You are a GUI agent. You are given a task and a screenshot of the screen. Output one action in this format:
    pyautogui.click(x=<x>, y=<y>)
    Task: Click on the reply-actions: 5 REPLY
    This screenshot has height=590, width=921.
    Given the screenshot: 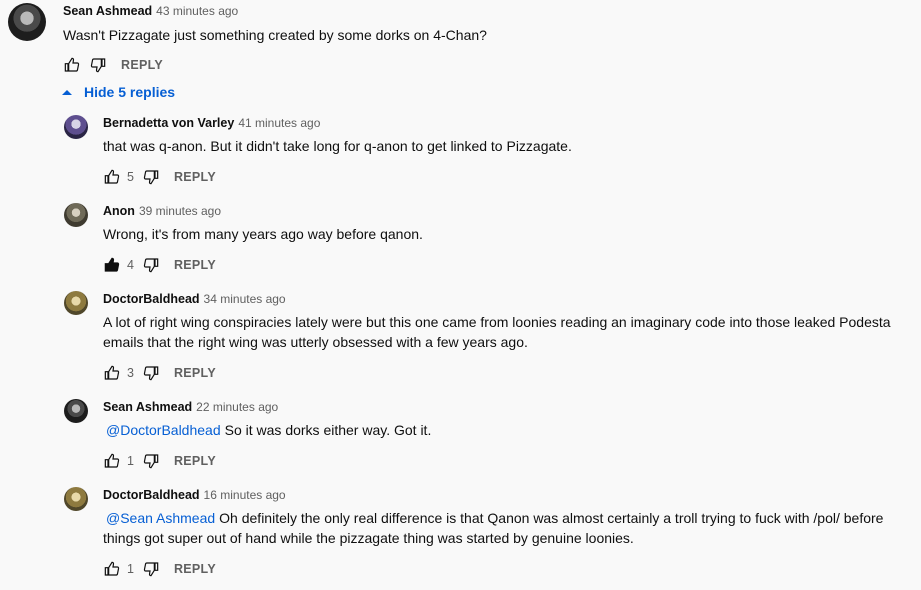 What is the action you would take?
    pyautogui.click(x=159, y=177)
    